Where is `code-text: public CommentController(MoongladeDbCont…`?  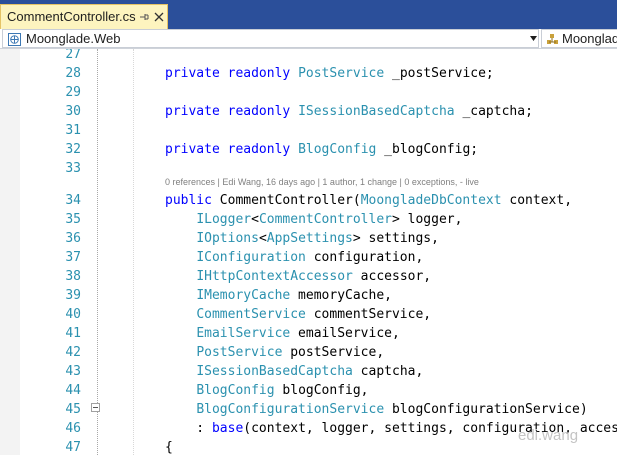
code-text: public CommentController(MoongladeDbCont… is located at coordinates (368, 200).